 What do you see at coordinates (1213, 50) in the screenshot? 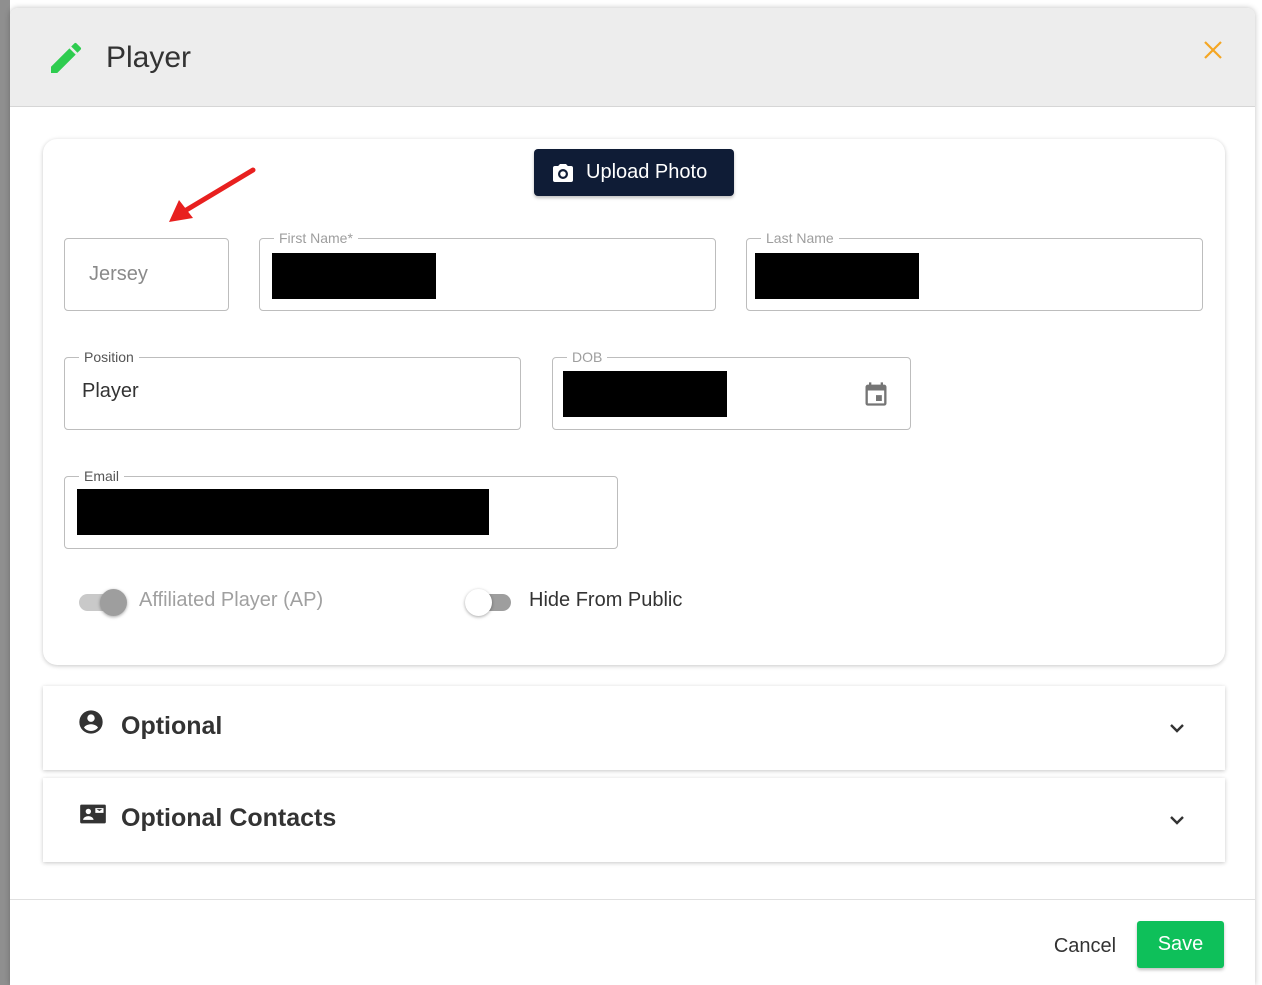
I see `close-icon` at bounding box center [1213, 50].